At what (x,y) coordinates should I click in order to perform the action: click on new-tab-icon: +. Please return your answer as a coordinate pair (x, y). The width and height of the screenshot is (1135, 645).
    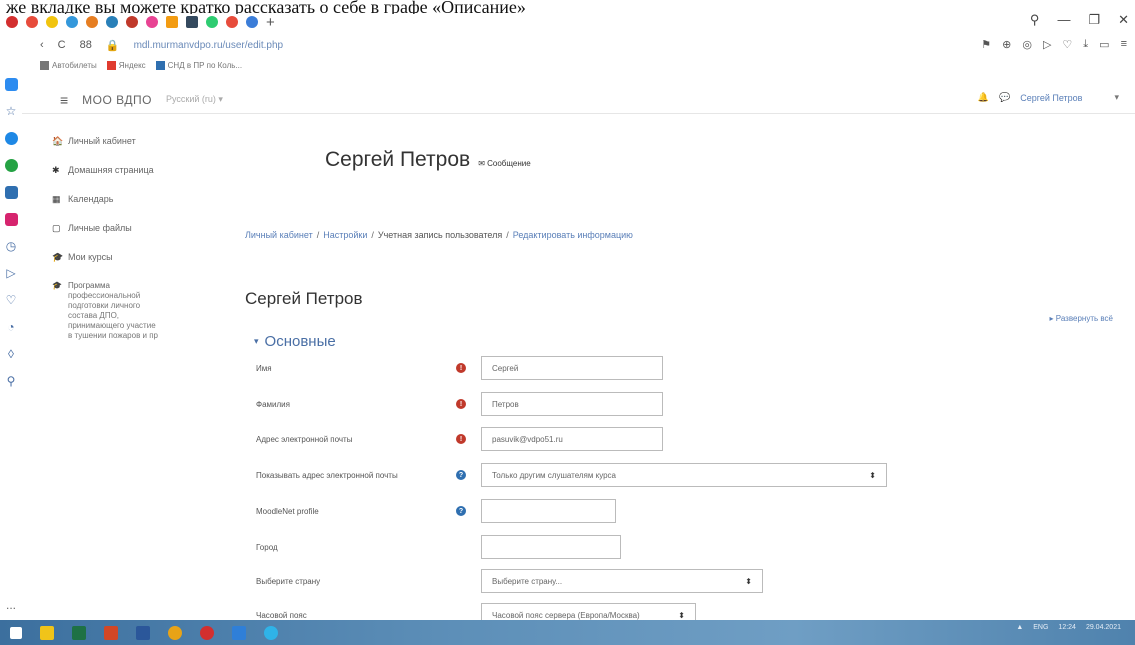
    Looking at the image, I should click on (270, 22).